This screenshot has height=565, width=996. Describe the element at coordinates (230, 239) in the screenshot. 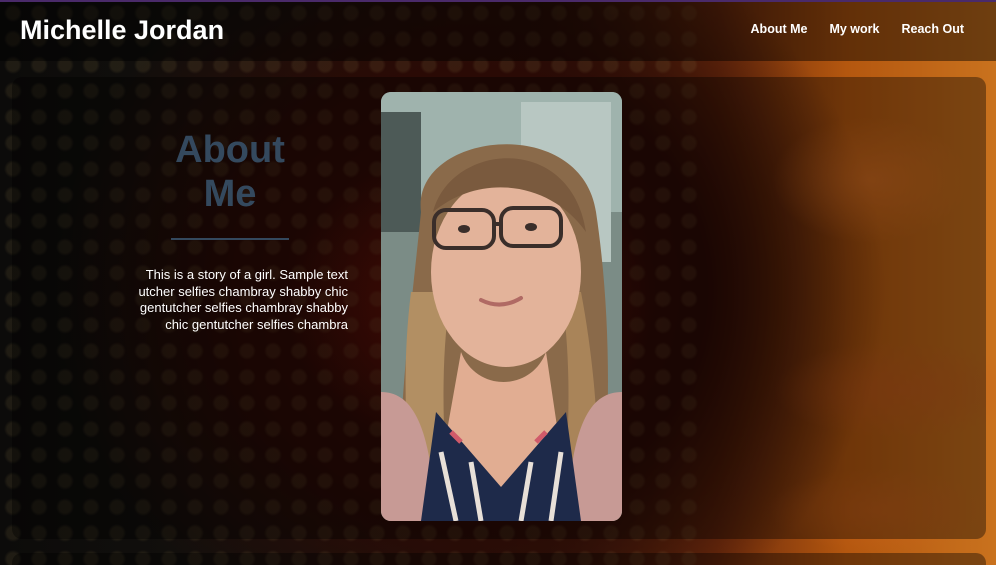

I see `about-divider` at that location.